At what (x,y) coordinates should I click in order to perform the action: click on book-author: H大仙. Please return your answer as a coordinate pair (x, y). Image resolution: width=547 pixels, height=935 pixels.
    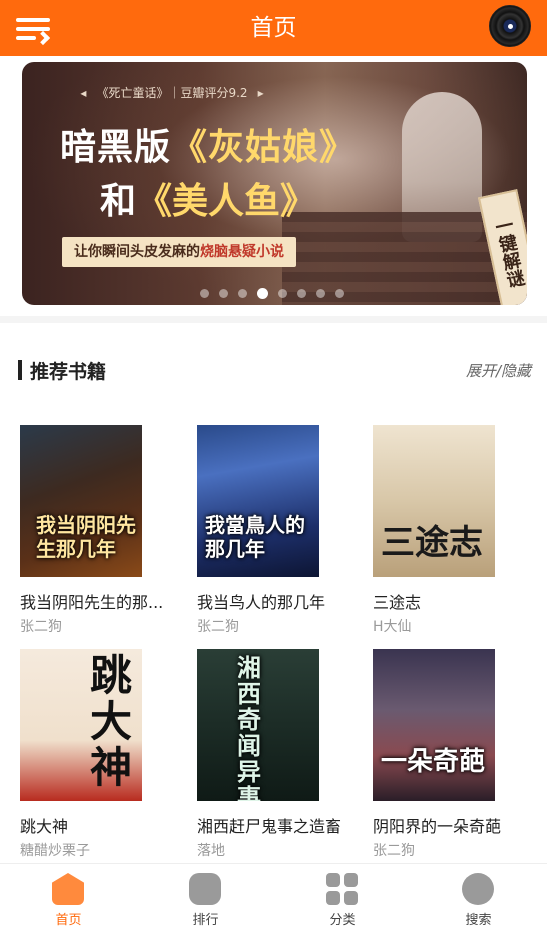
    Looking at the image, I should click on (392, 627).